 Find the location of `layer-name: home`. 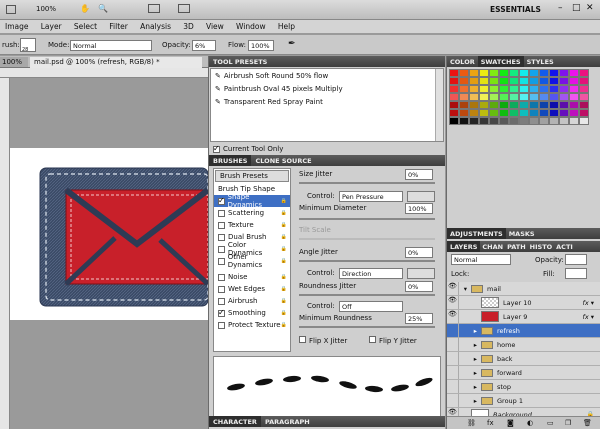

layer-name: home is located at coordinates (506, 345).